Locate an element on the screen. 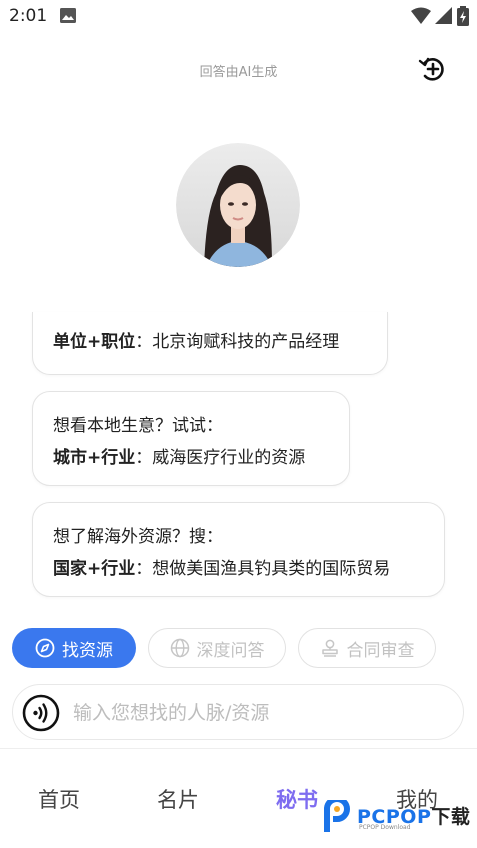 Image resolution: width=477 pixels, height=848 pixels. ai-disclaimer: 回答由AI生成 is located at coordinates (238, 72).